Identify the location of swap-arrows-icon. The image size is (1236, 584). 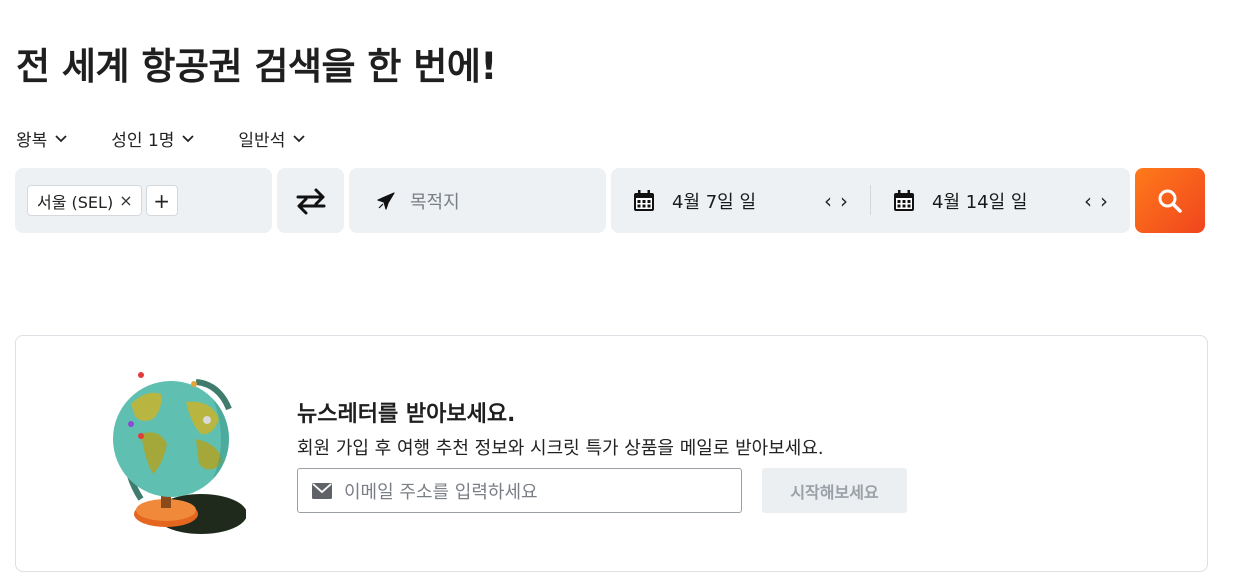
(310, 201).